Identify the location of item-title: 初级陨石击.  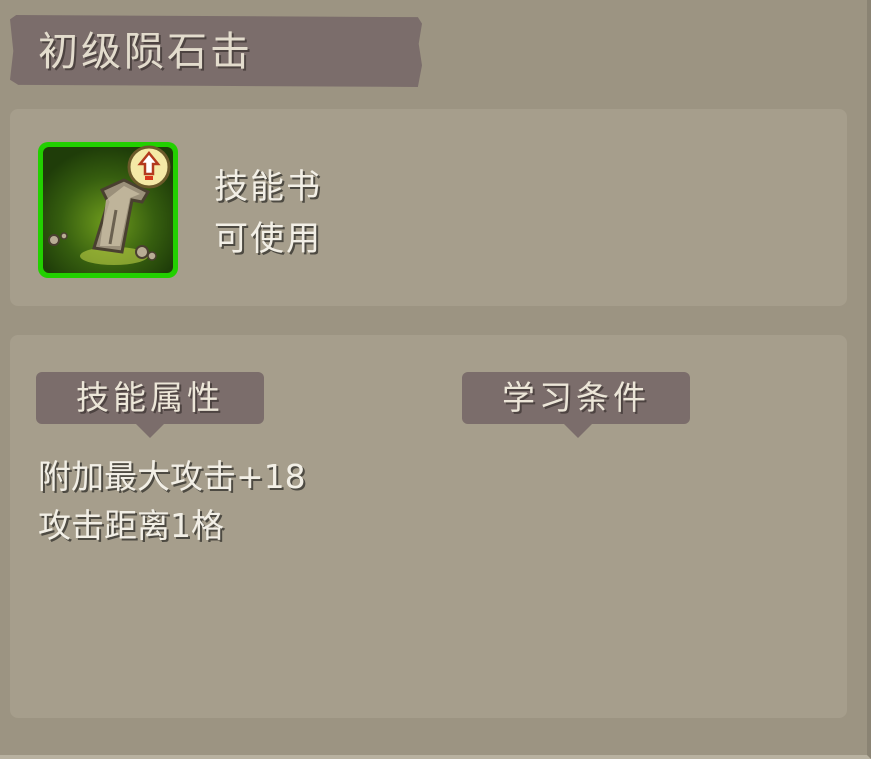
(145, 52).